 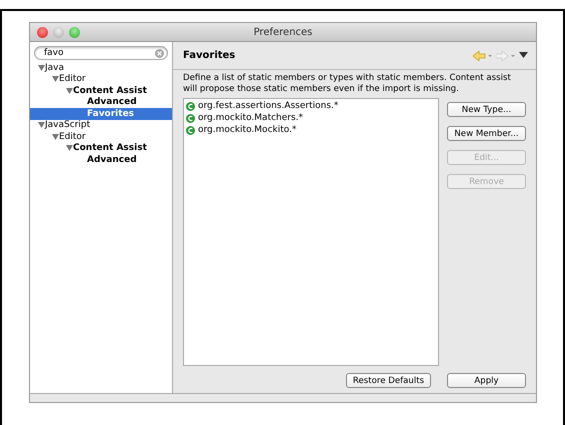 What do you see at coordinates (101, 68) in the screenshot?
I see `tree-item: Java` at bounding box center [101, 68].